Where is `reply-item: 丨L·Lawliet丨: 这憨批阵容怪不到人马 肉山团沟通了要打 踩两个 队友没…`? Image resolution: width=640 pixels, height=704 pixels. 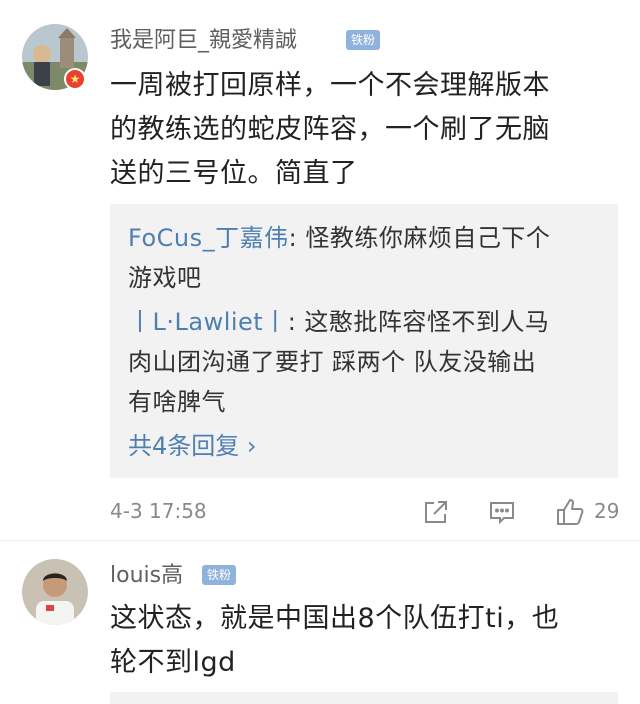 reply-item: 丨L·Lawliet丨: 这憨批阵容怪不到人马 肉山团沟通了要打 踩两个 队友没… is located at coordinates (338, 362).